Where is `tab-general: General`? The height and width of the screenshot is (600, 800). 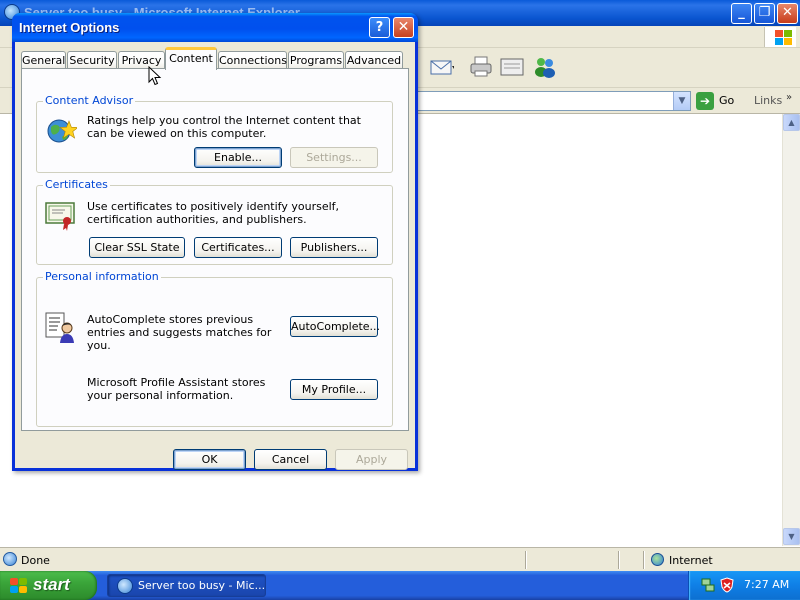
tab-general: General is located at coordinates (43, 60).